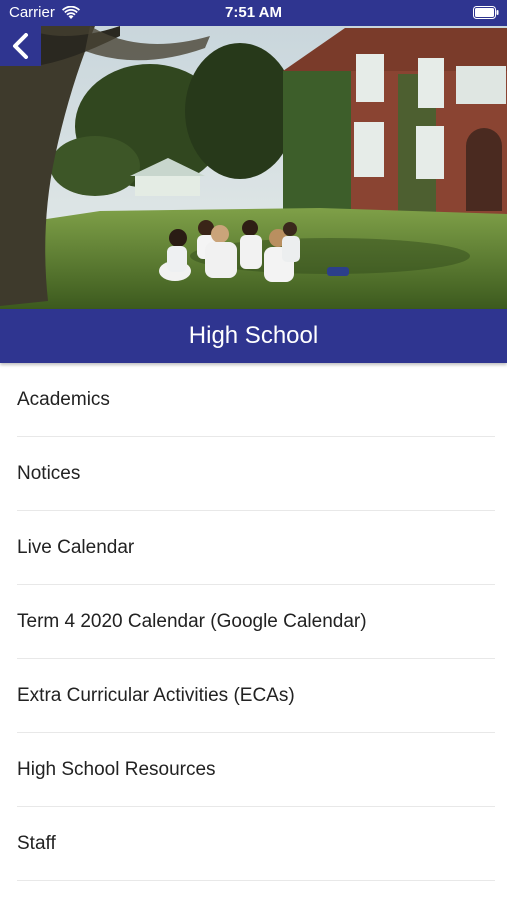 This screenshot has width=507, height=900. I want to click on status-bar: Carrier 7:51 AM, so click(253, 13).